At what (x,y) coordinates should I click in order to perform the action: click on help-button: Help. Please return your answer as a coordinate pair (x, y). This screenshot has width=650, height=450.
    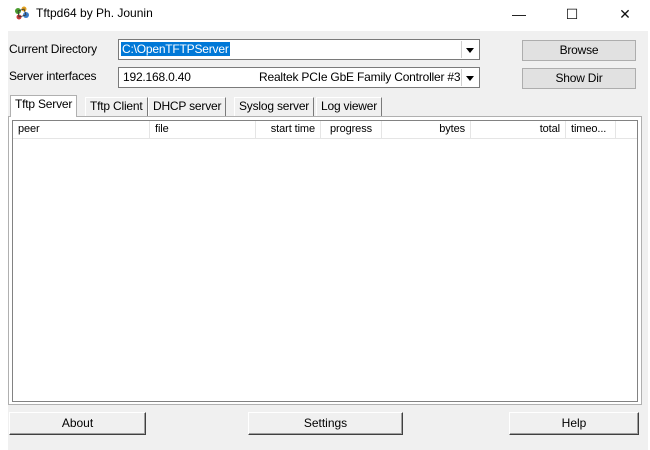
    Looking at the image, I should click on (574, 423).